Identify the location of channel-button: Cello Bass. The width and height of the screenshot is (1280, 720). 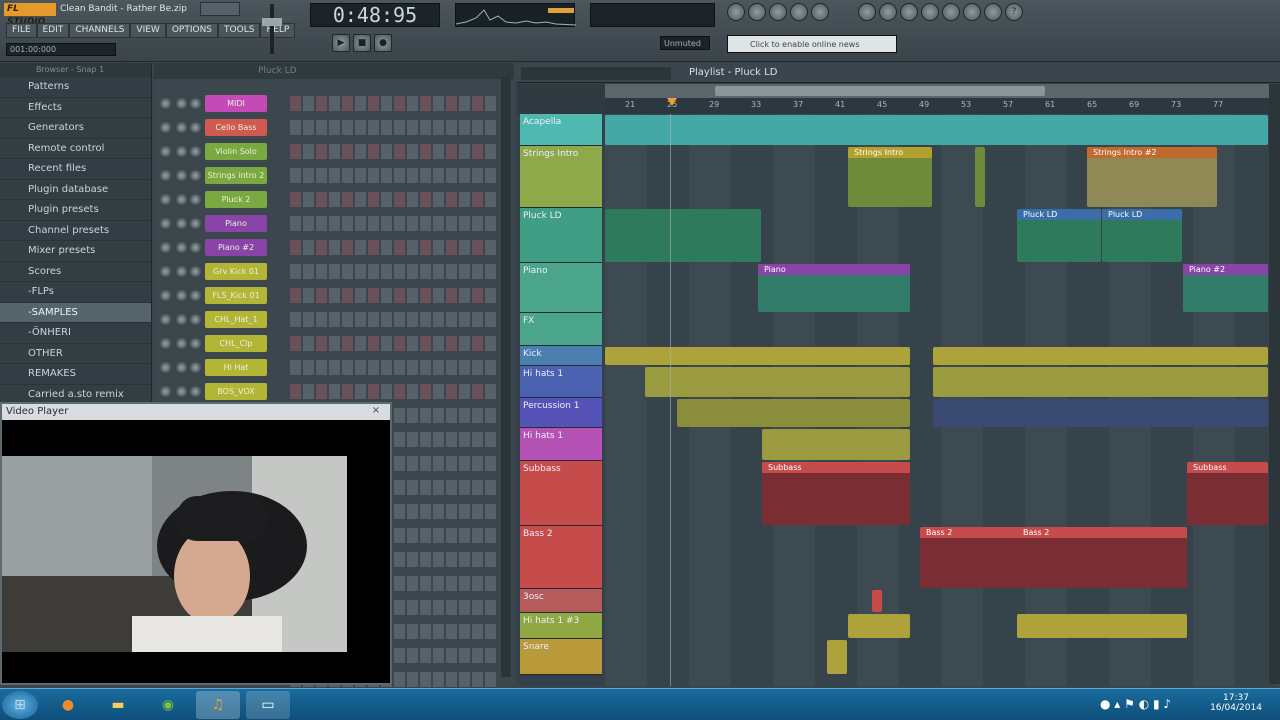
(236, 127).